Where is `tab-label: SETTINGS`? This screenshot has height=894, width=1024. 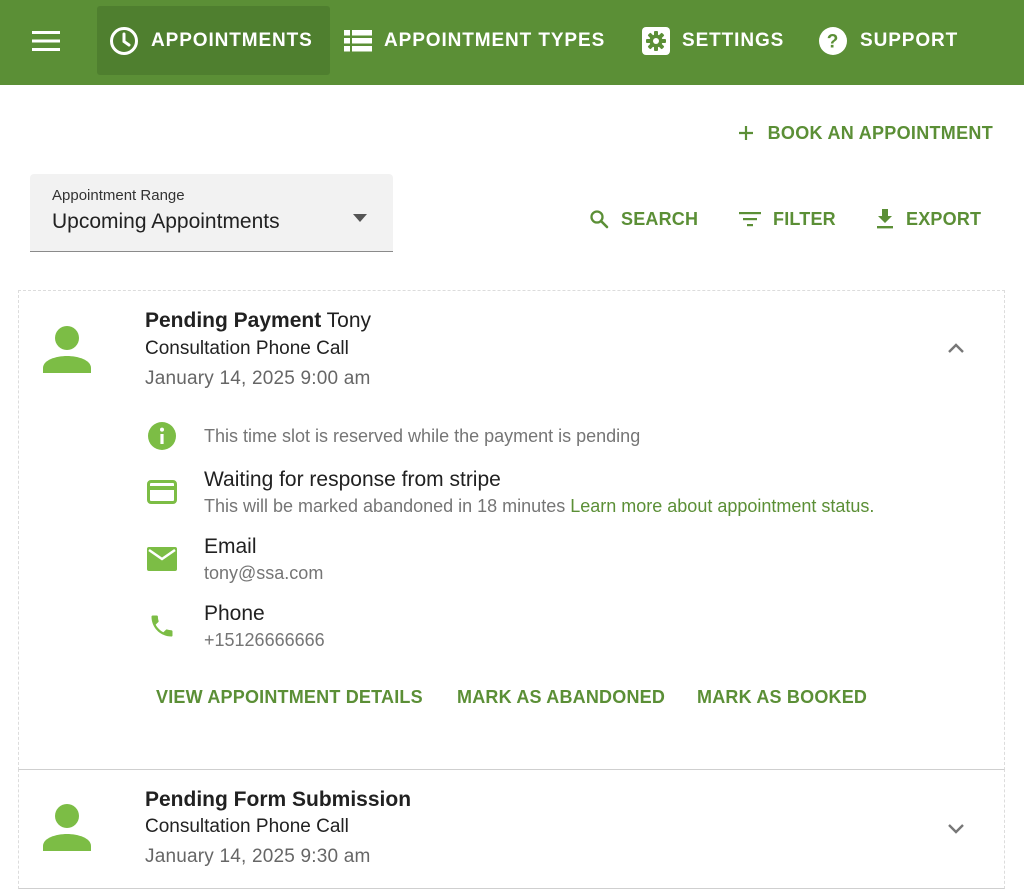 tab-label: SETTINGS is located at coordinates (733, 40).